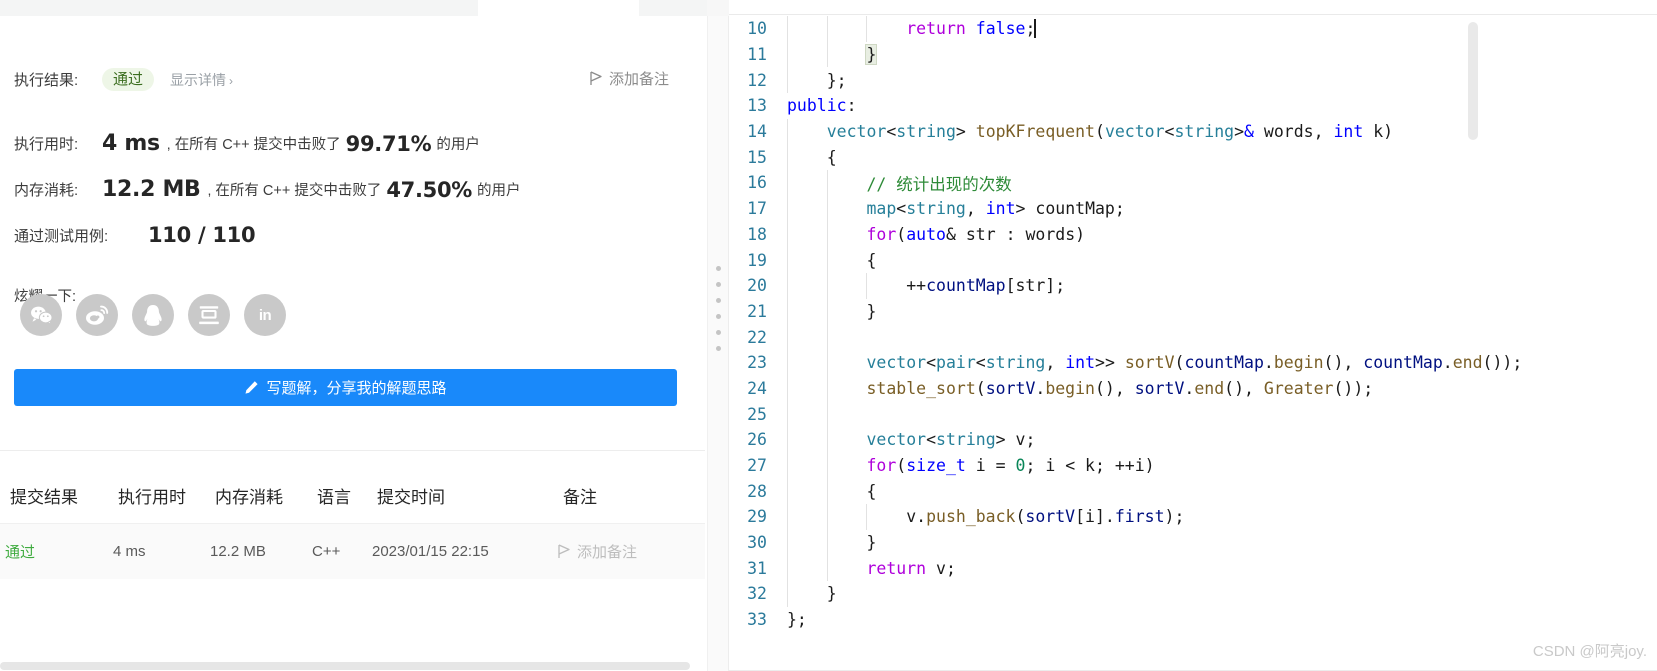 This screenshot has width=1657, height=671. Describe the element at coordinates (1193, 594) in the screenshot. I see `code-line: 32 }` at that location.